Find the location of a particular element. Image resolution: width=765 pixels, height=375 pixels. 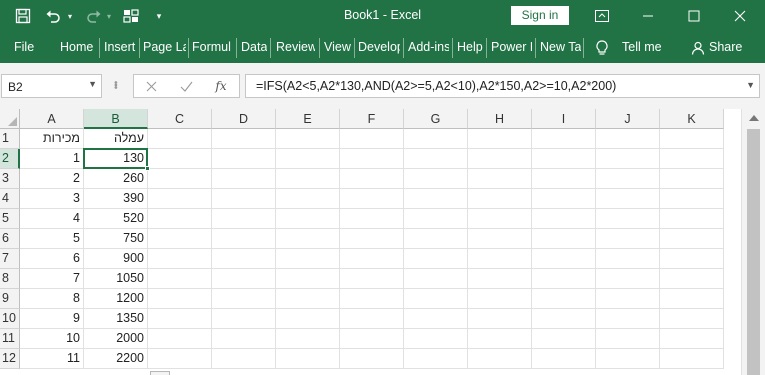

cell-h11 is located at coordinates (500, 339).